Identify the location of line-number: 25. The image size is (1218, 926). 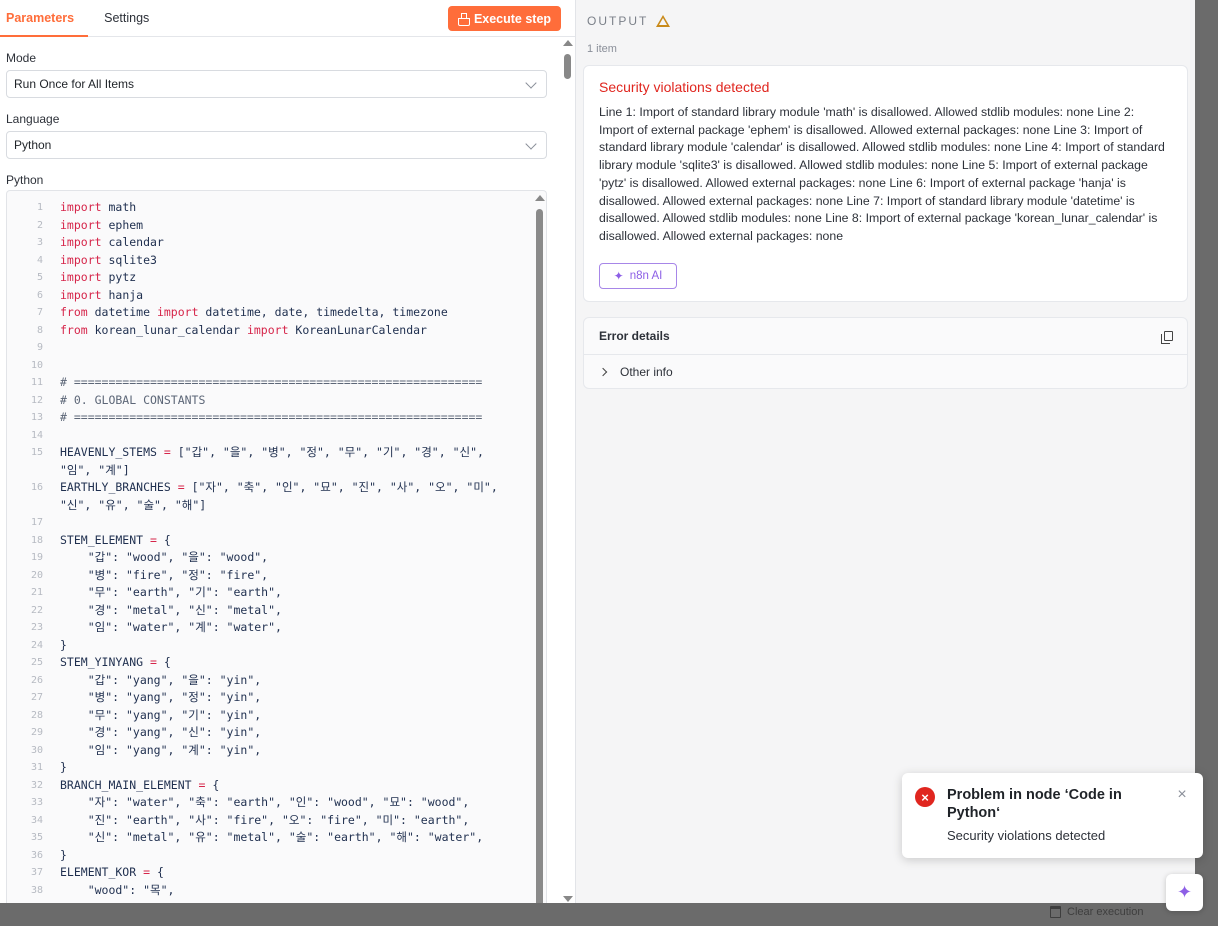
(36, 662).